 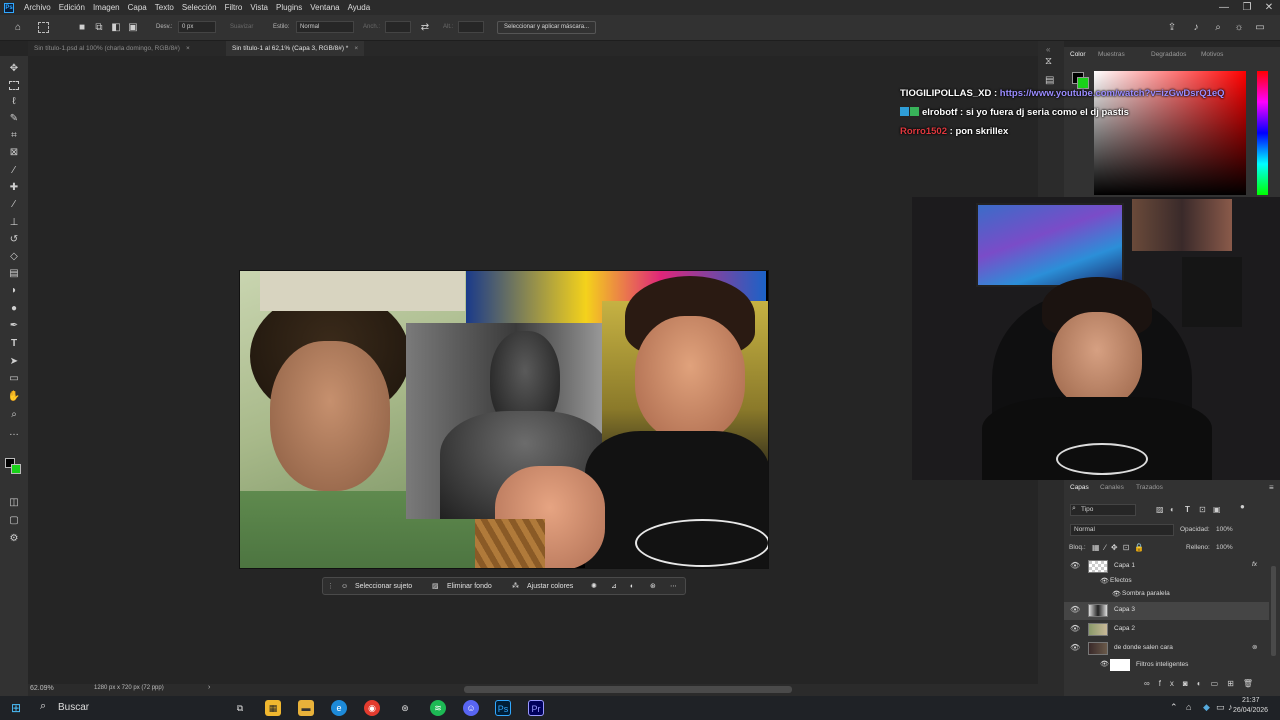 I want to click on hand-tool-icon: ✋, so click(x=14, y=397).